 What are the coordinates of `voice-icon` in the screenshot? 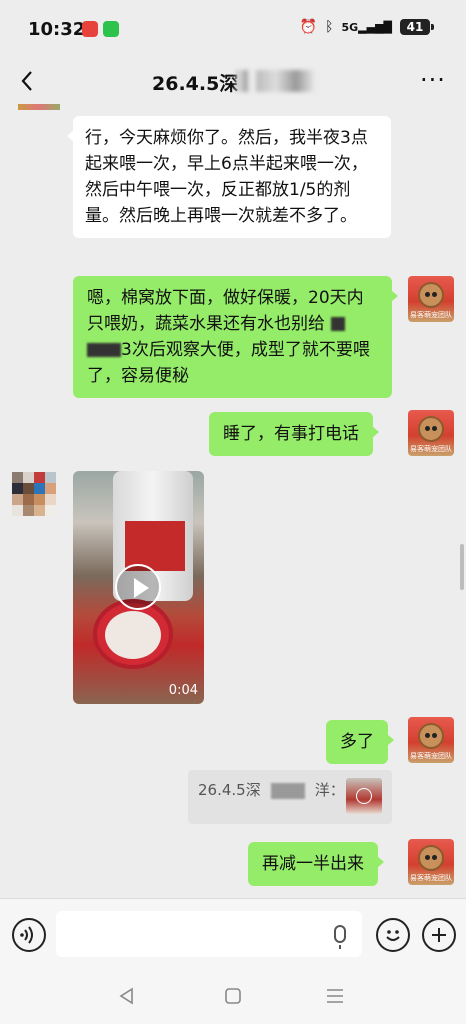 It's located at (26, 935).